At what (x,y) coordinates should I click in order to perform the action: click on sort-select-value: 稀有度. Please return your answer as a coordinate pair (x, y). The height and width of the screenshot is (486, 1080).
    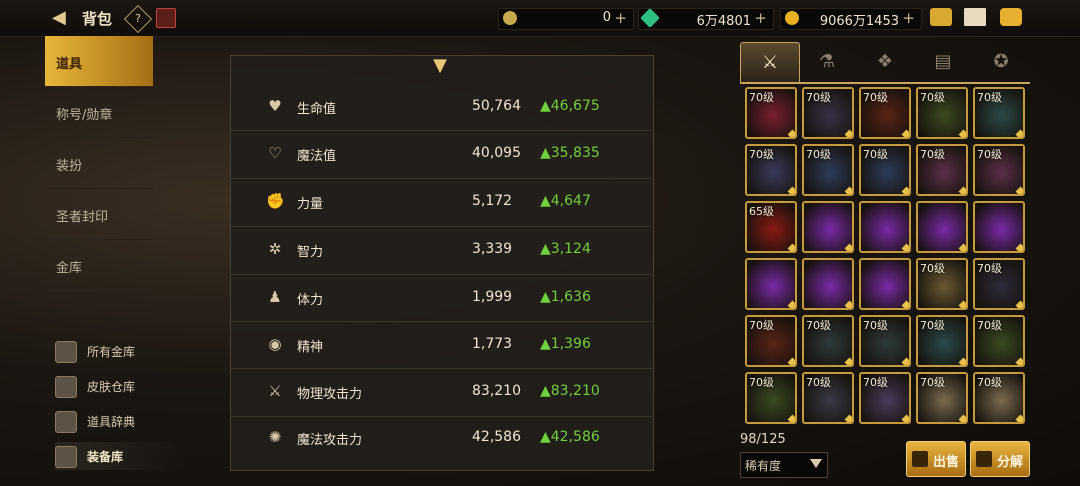
    Looking at the image, I should click on (763, 466).